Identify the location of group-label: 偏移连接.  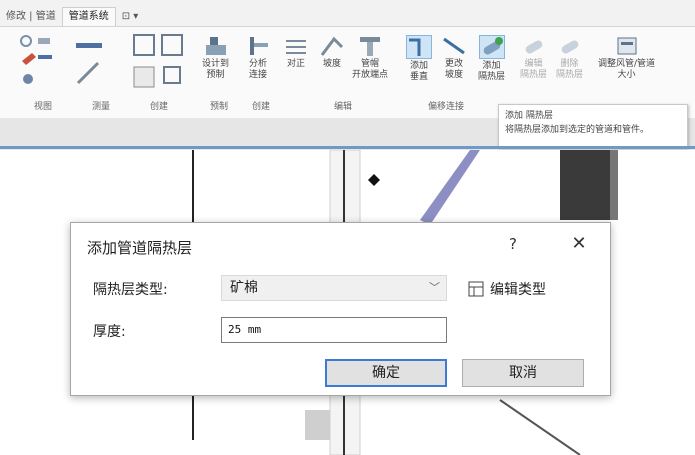
(446, 107).